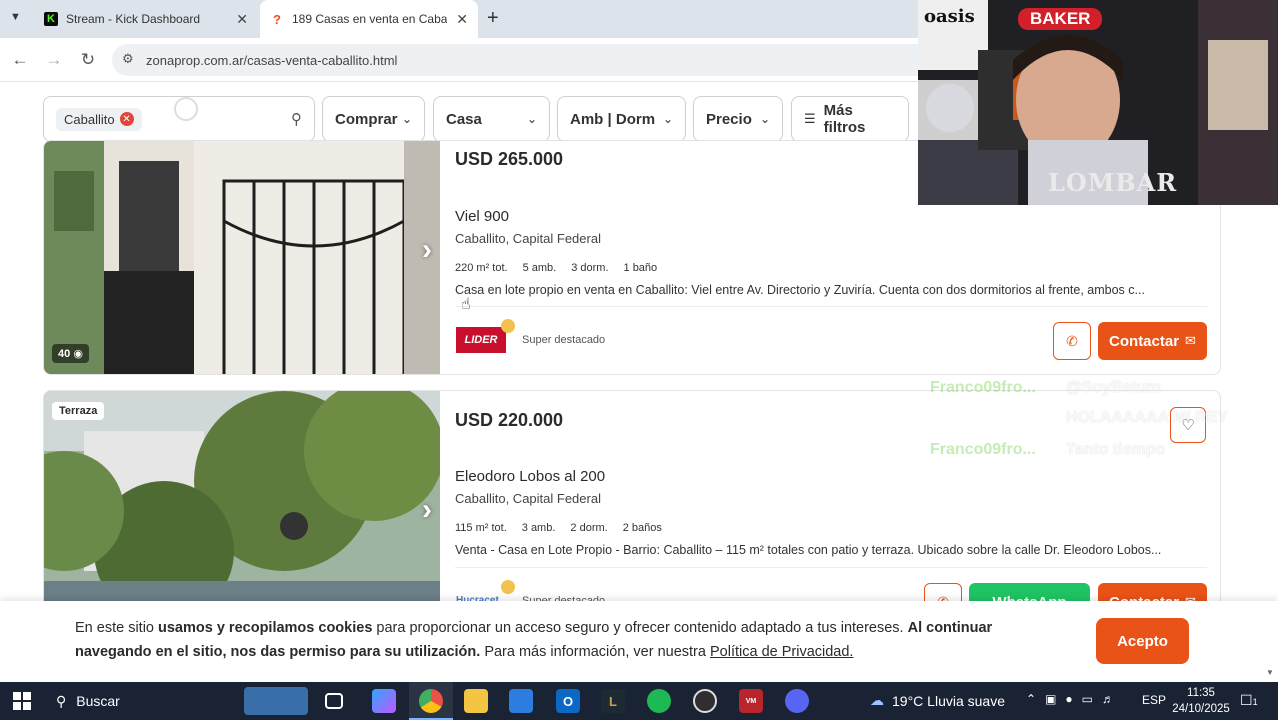 This screenshot has height=720, width=1278. Describe the element at coordinates (476, 701) in the screenshot. I see `file-explorer-icon` at that location.